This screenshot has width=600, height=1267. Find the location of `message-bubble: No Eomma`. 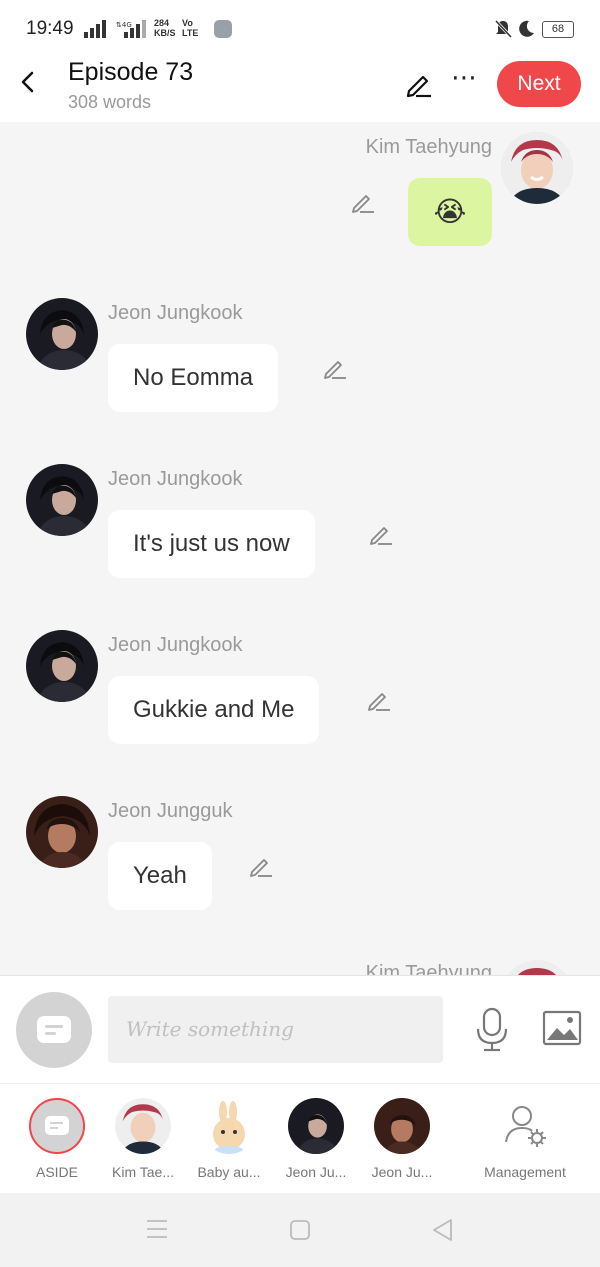

message-bubble: No Eomma is located at coordinates (193, 378).